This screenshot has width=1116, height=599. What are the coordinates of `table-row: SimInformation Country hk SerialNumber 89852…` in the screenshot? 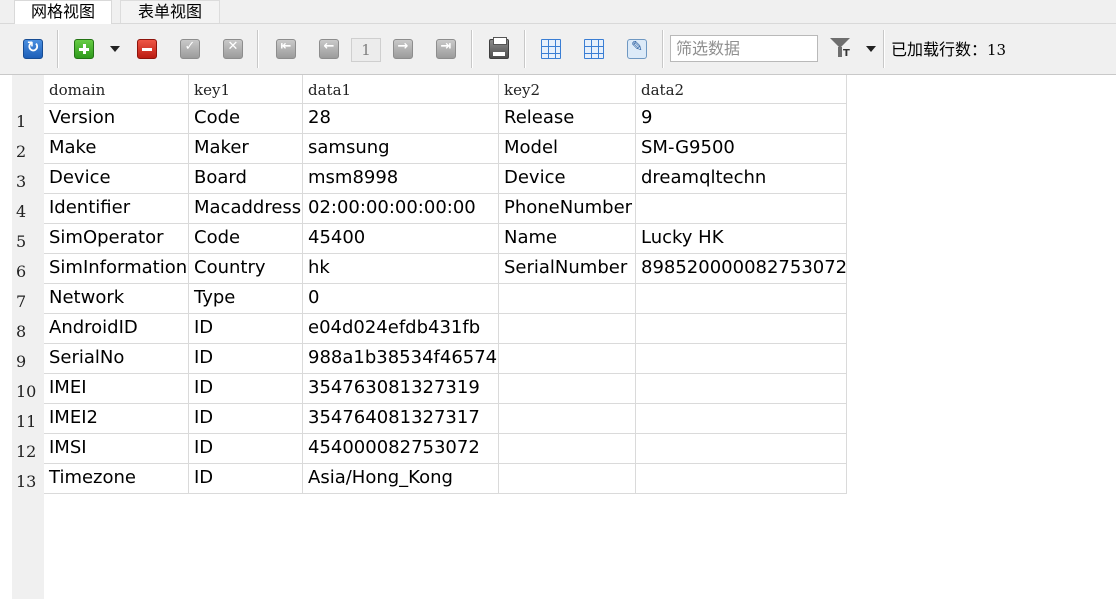 It's located at (445, 269).